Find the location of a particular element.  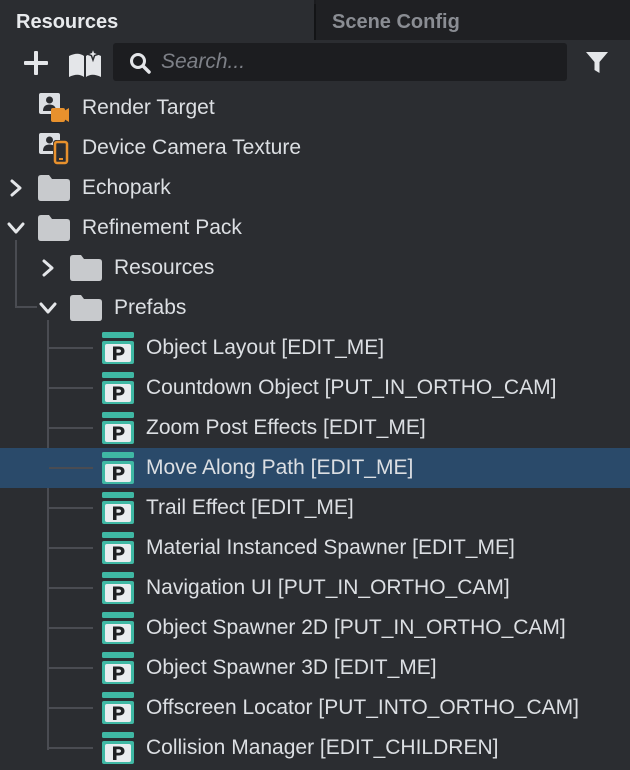

plus-icon is located at coordinates (36, 63).